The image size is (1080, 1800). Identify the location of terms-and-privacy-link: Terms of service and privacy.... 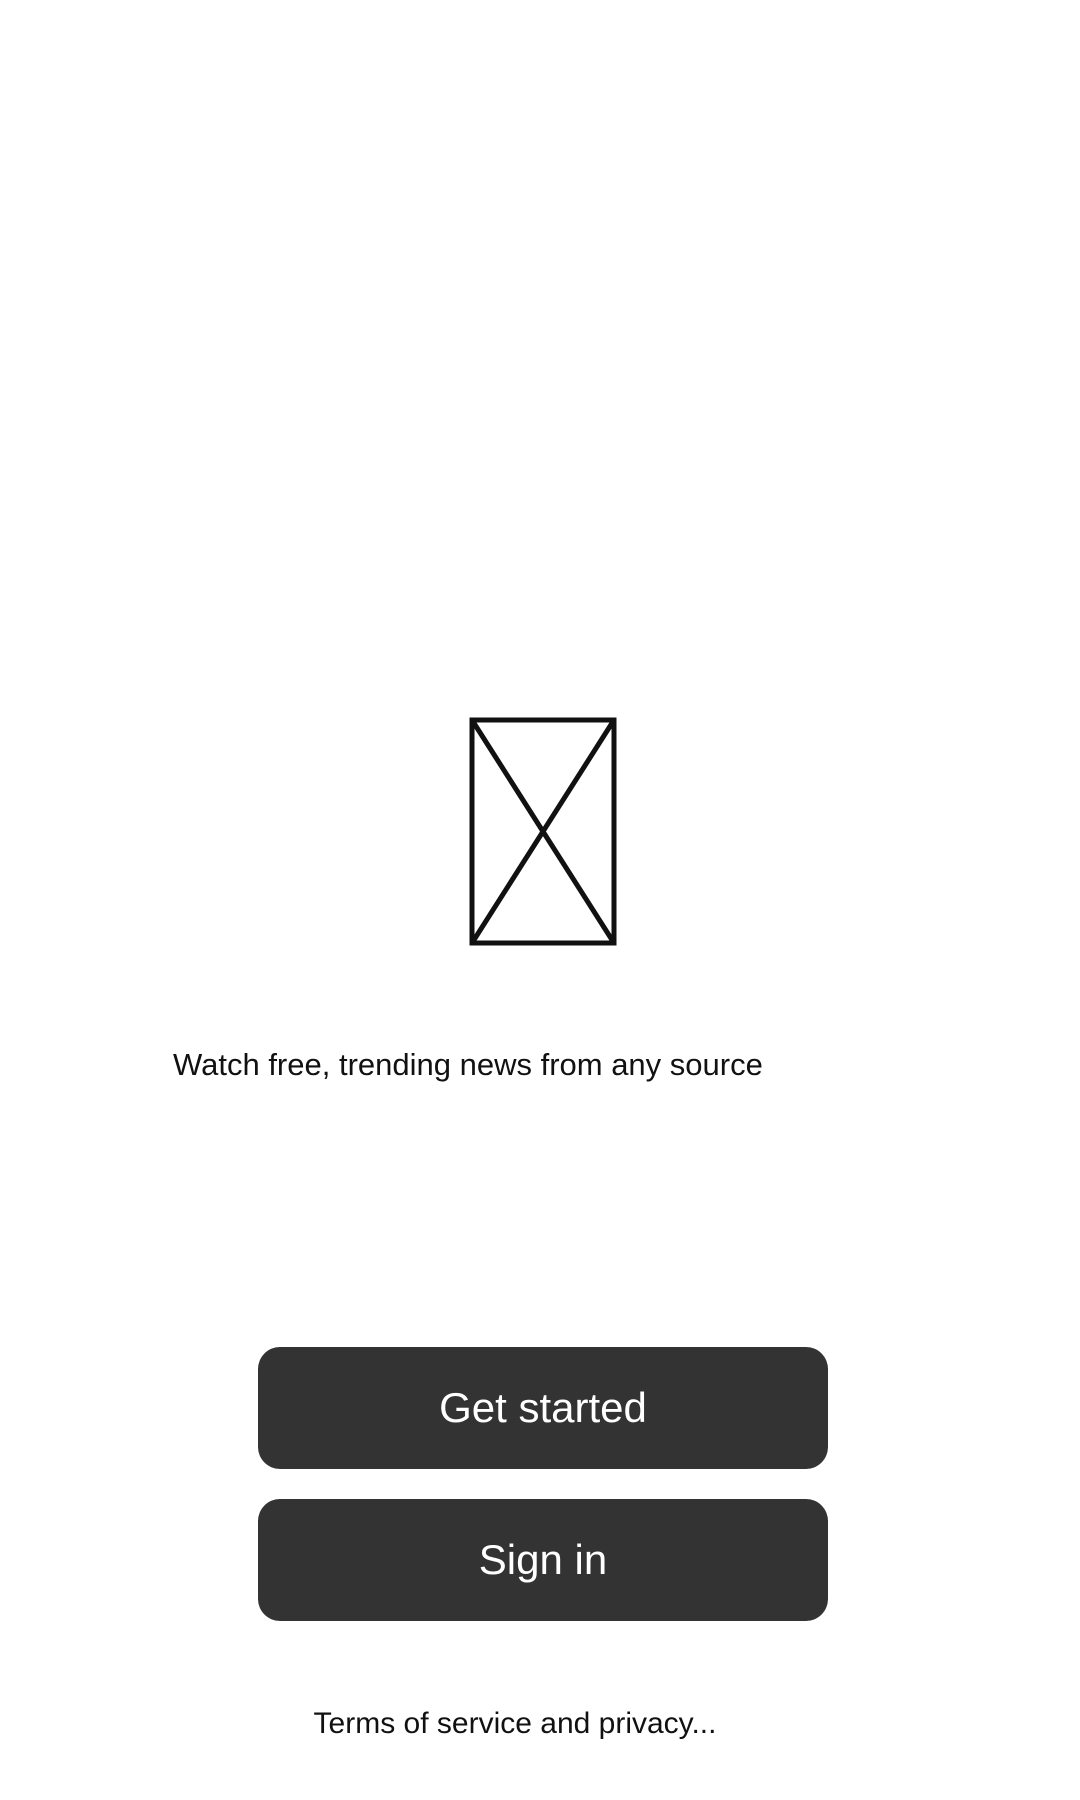
(515, 1724).